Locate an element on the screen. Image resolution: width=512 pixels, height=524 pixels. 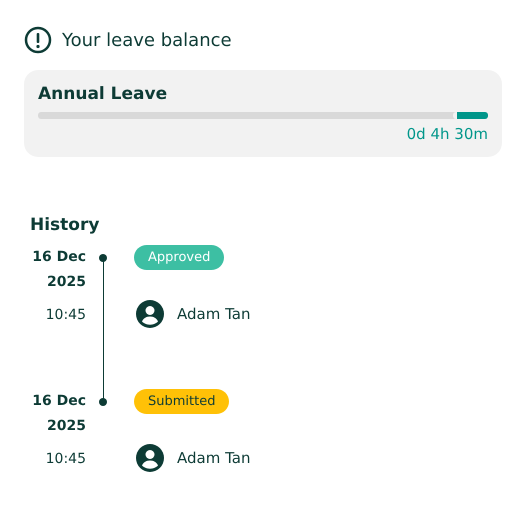
alert-icon is located at coordinates (38, 40).